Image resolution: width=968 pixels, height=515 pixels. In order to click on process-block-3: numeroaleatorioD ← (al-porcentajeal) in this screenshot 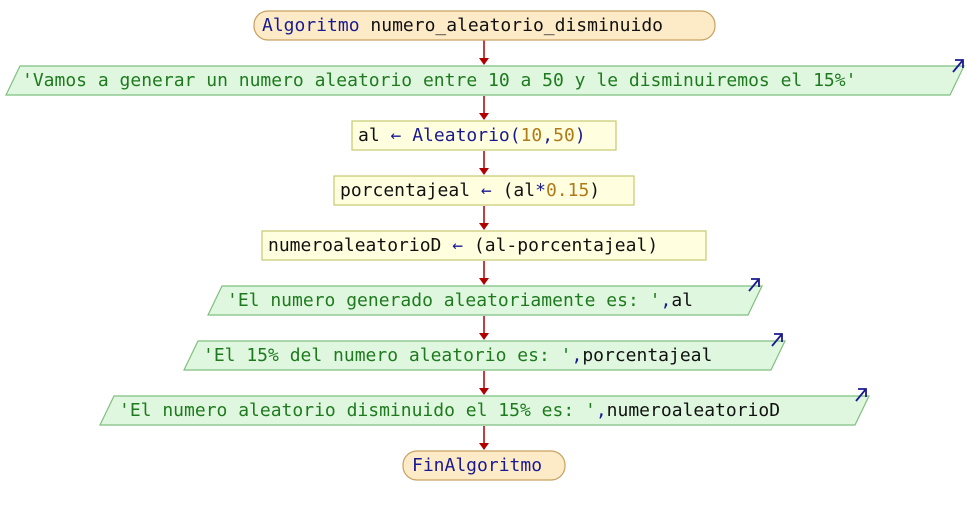, I will do `click(484, 245)`.